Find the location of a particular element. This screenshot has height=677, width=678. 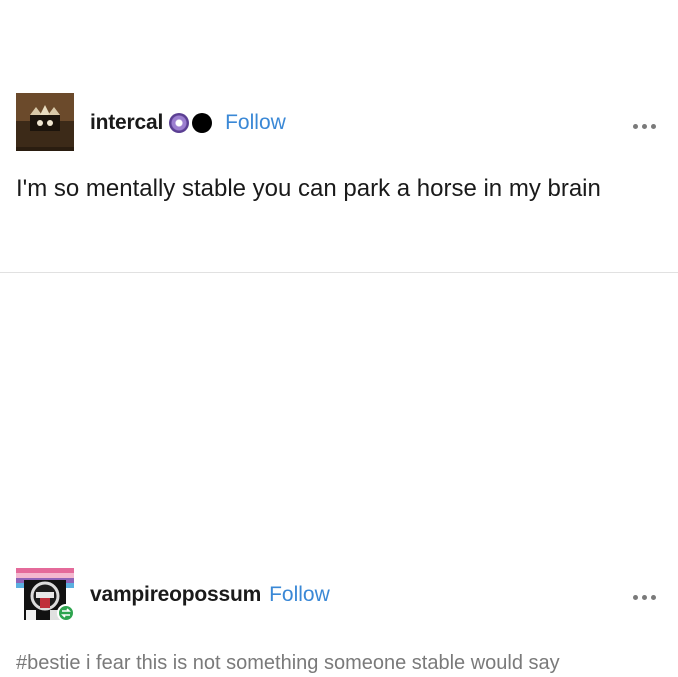

user-badges is located at coordinates (192, 123).